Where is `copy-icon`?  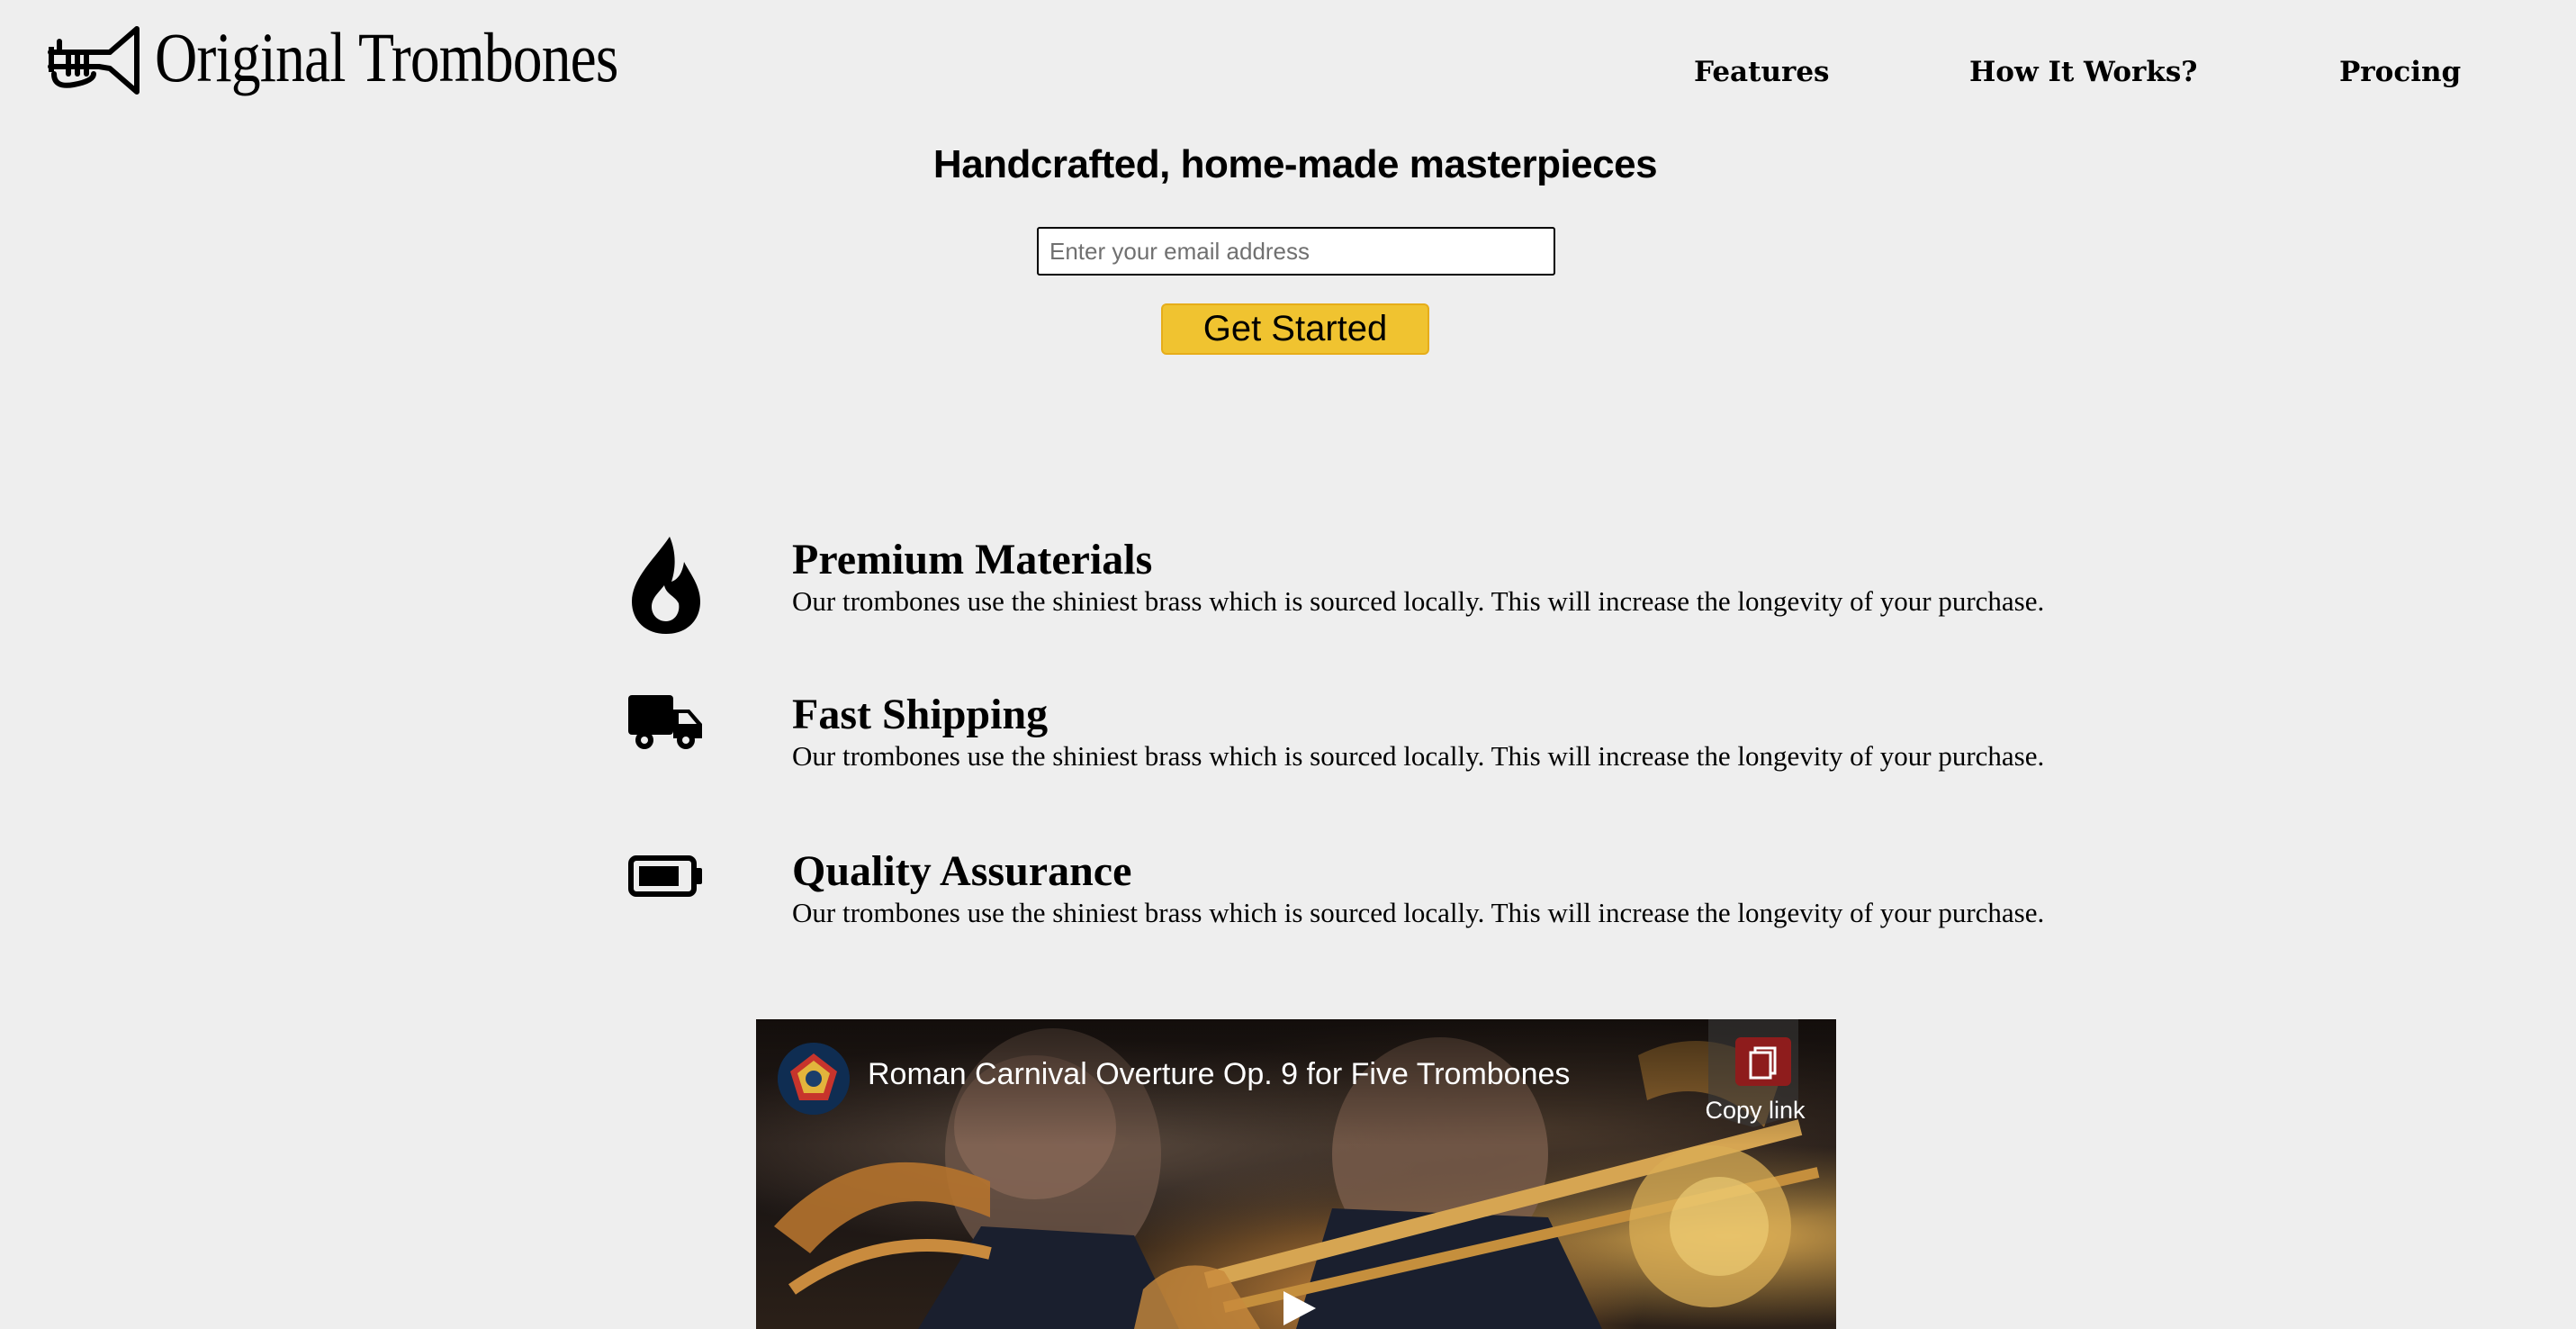 copy-icon is located at coordinates (1763, 1061).